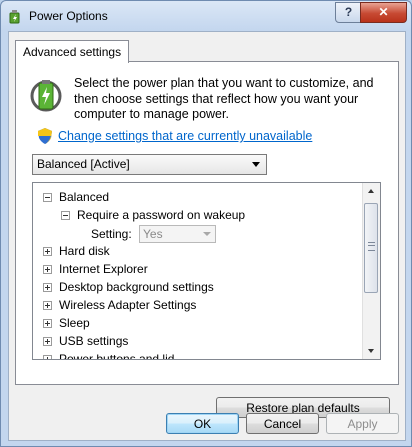 The height and width of the screenshot is (447, 412). I want to click on scroll-up-arrow-icon, so click(371, 191).